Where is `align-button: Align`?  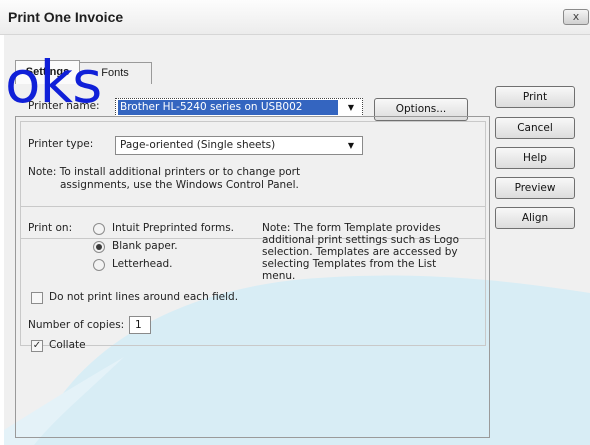
align-button: Align is located at coordinates (535, 218).